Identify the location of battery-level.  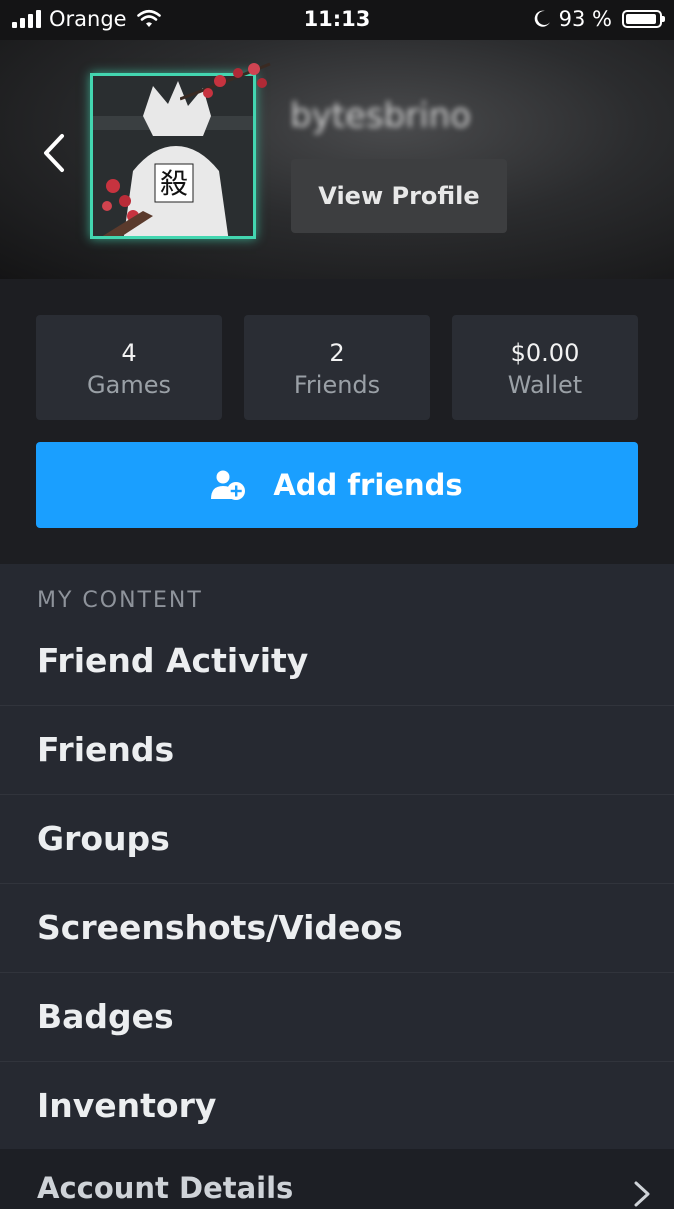
(641, 19).